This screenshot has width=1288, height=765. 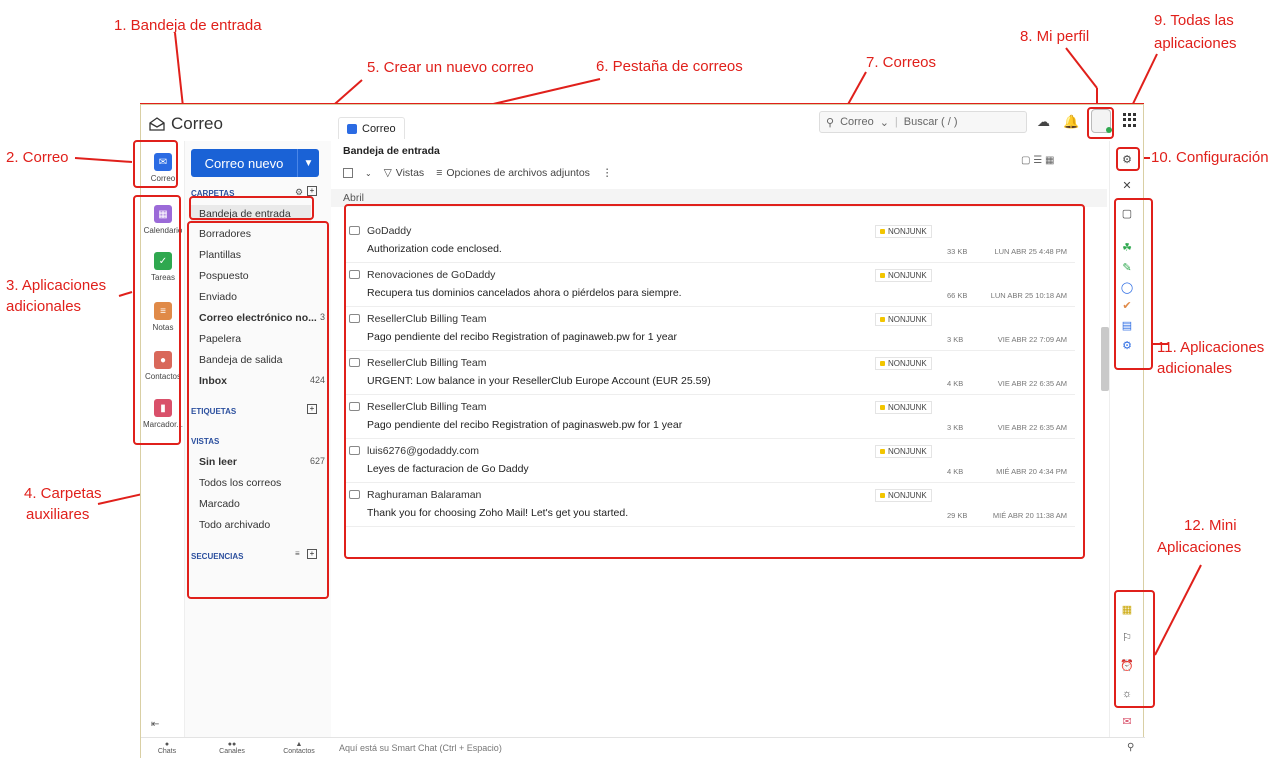 I want to click on annotation-box-inbox, so click(x=251, y=208).